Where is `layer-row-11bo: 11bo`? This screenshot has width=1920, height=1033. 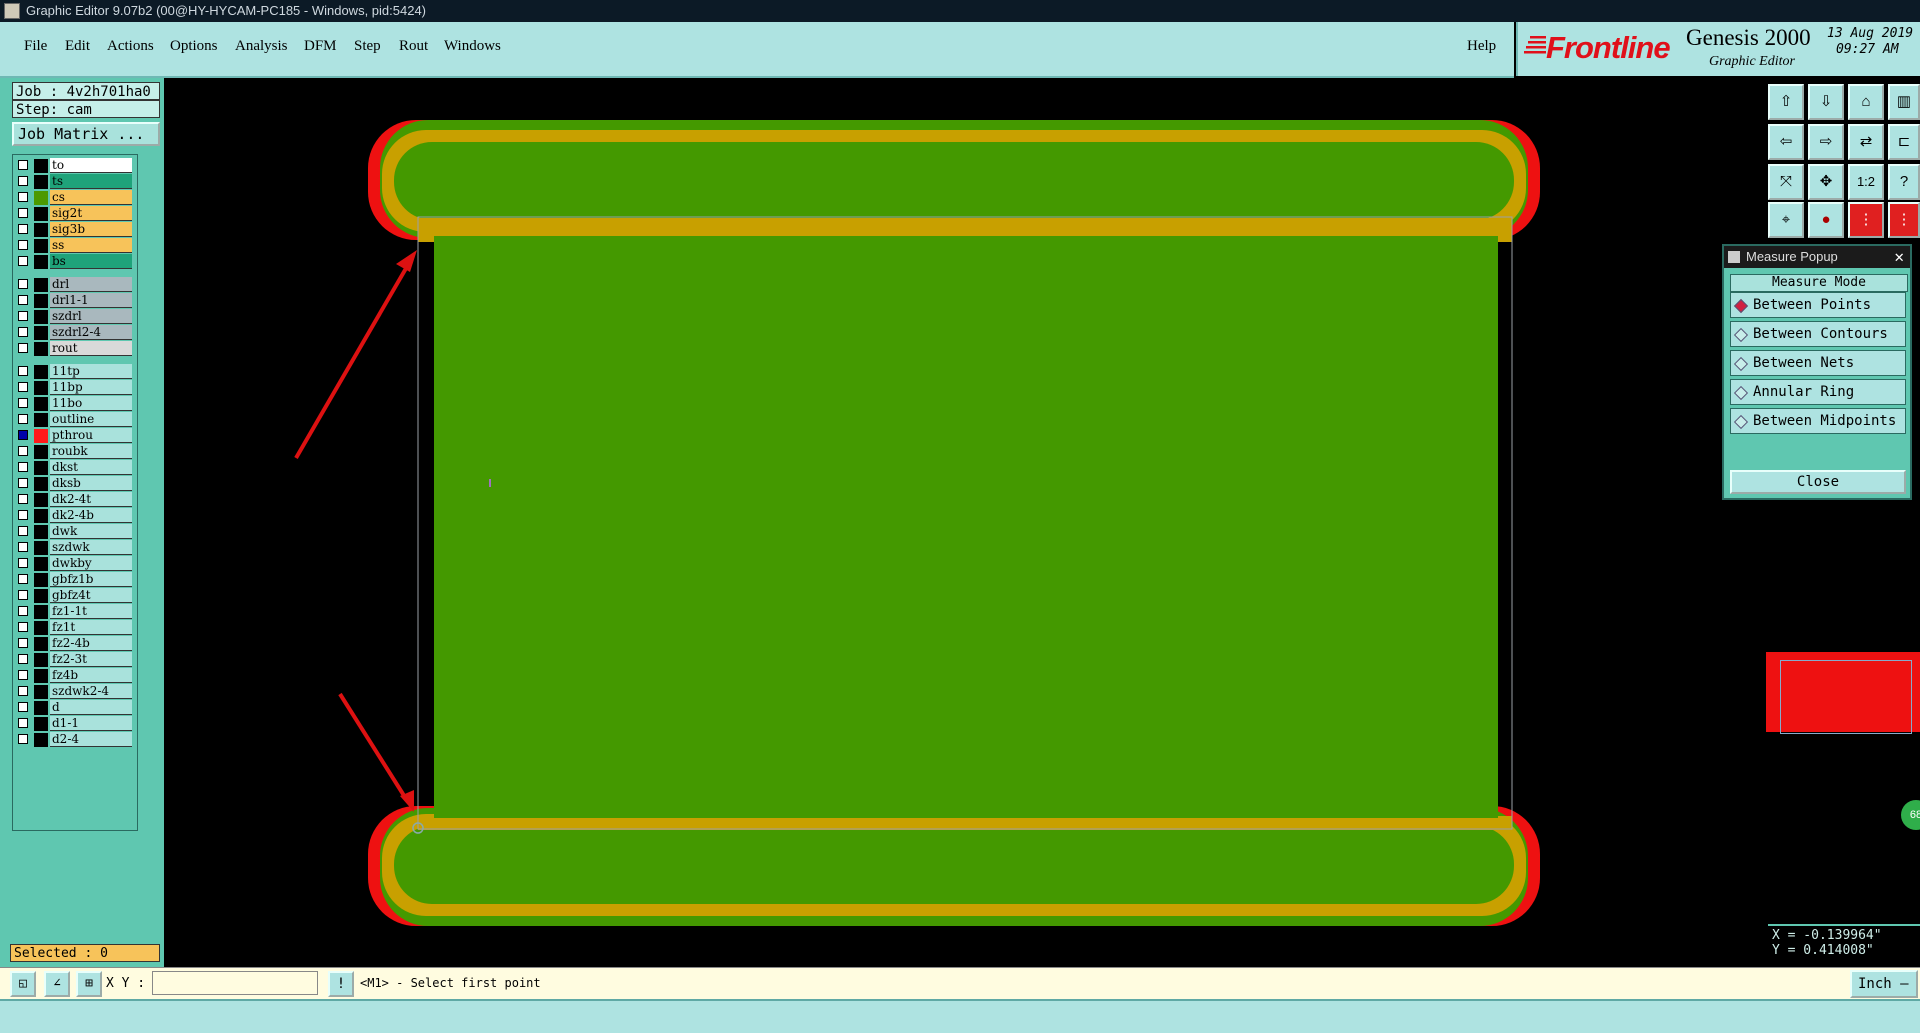 layer-row-11bo: 11bo is located at coordinates (75, 404).